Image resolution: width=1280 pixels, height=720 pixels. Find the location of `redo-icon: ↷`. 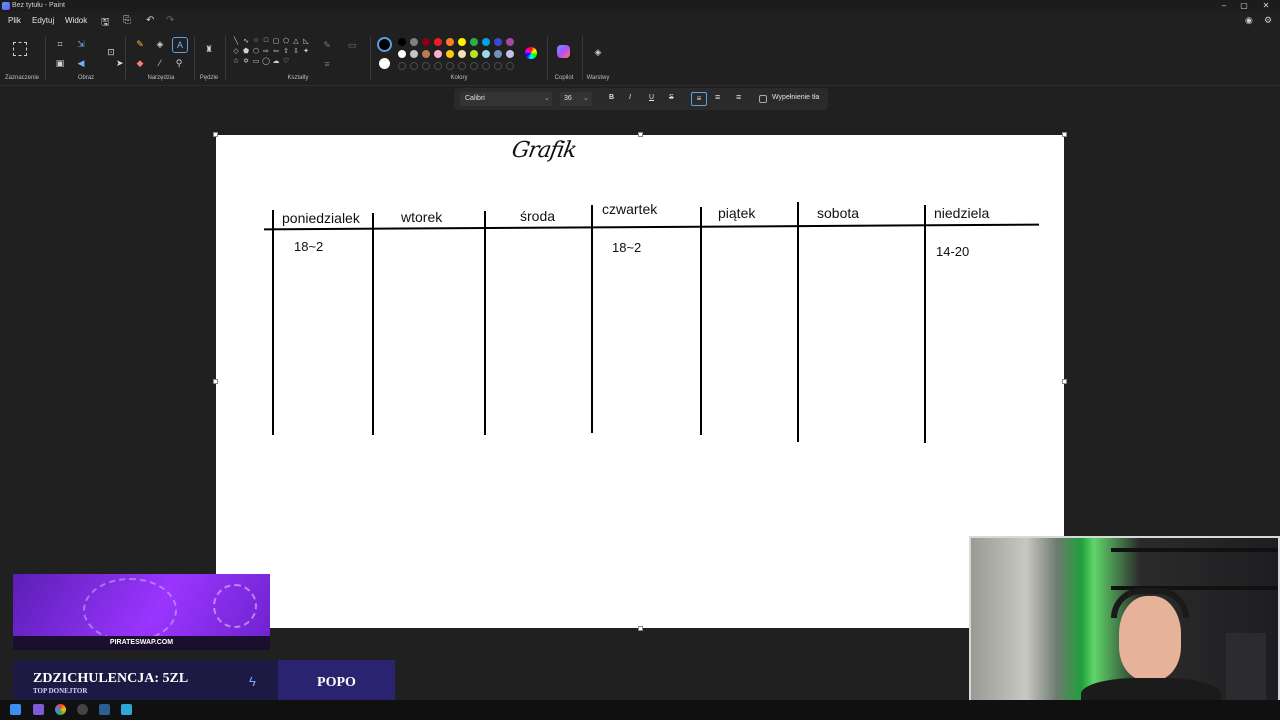

redo-icon: ↷ is located at coordinates (170, 20).